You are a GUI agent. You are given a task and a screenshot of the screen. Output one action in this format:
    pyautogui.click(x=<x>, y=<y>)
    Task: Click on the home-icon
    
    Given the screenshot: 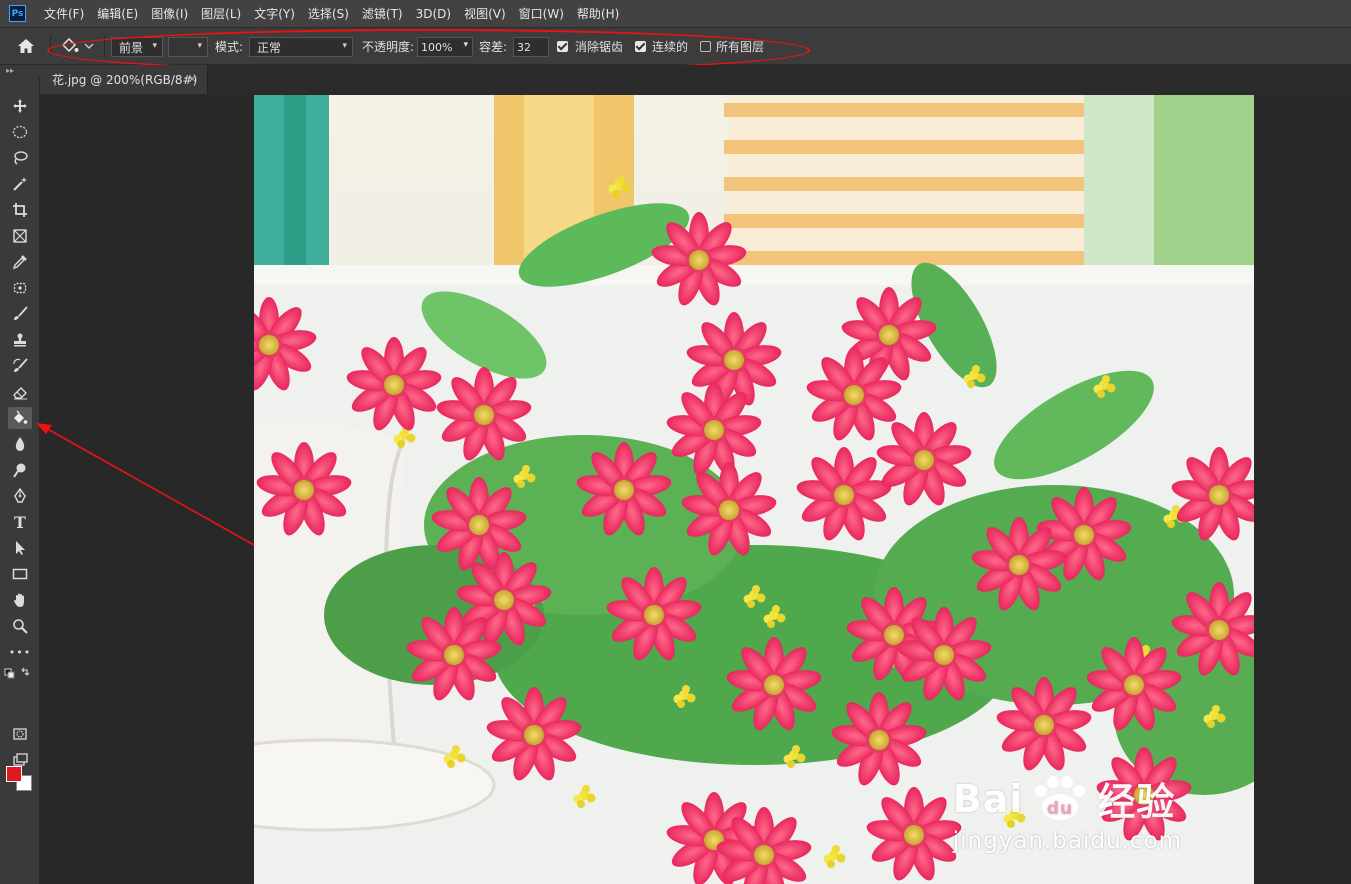 What is the action you would take?
    pyautogui.click(x=26, y=46)
    